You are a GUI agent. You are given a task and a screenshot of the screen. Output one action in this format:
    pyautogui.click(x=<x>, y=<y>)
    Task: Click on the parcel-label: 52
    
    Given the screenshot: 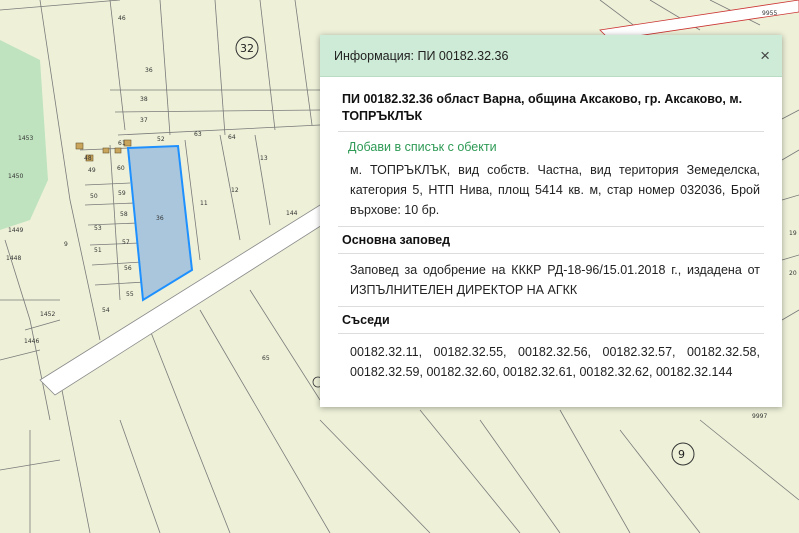 What is the action you would take?
    pyautogui.click(x=161, y=139)
    